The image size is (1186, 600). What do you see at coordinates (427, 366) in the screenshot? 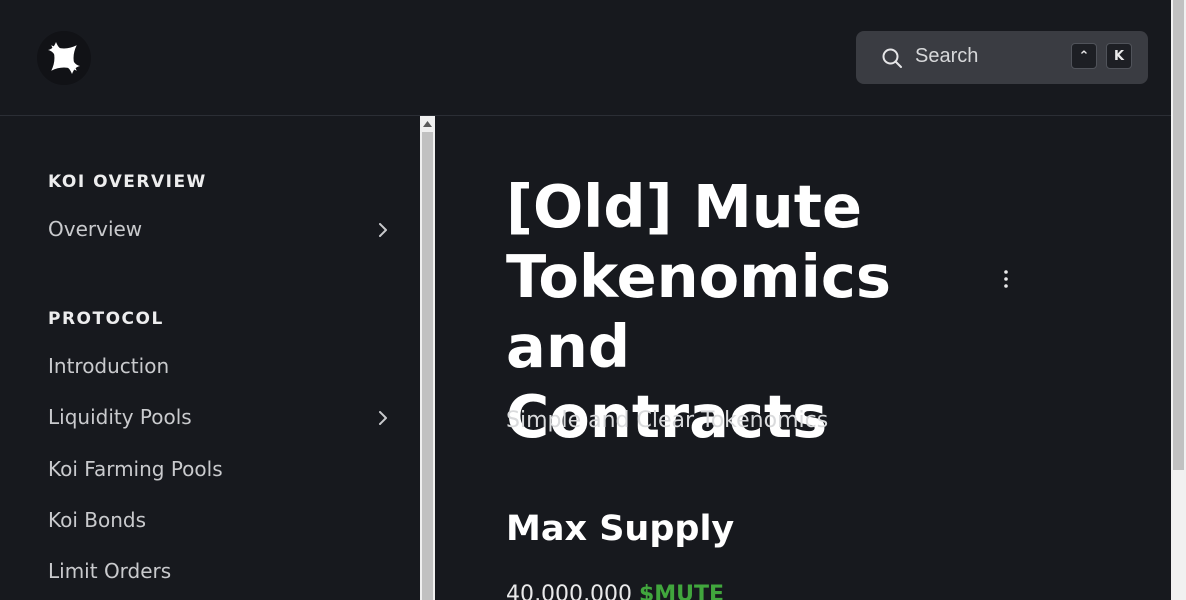
I see `sidebar-scrollbar-thumb` at bounding box center [427, 366].